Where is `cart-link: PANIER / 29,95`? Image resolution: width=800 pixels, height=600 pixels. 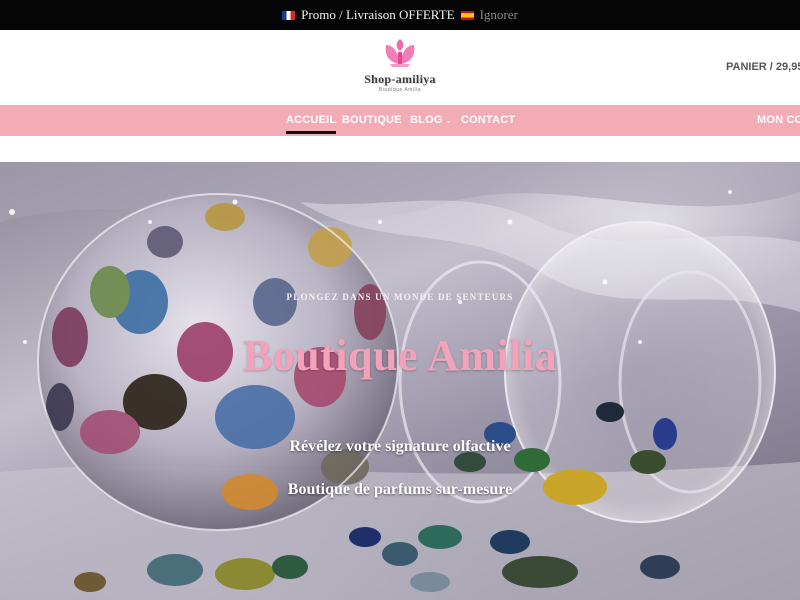
cart-link: PANIER / 29,95 is located at coordinates (763, 67).